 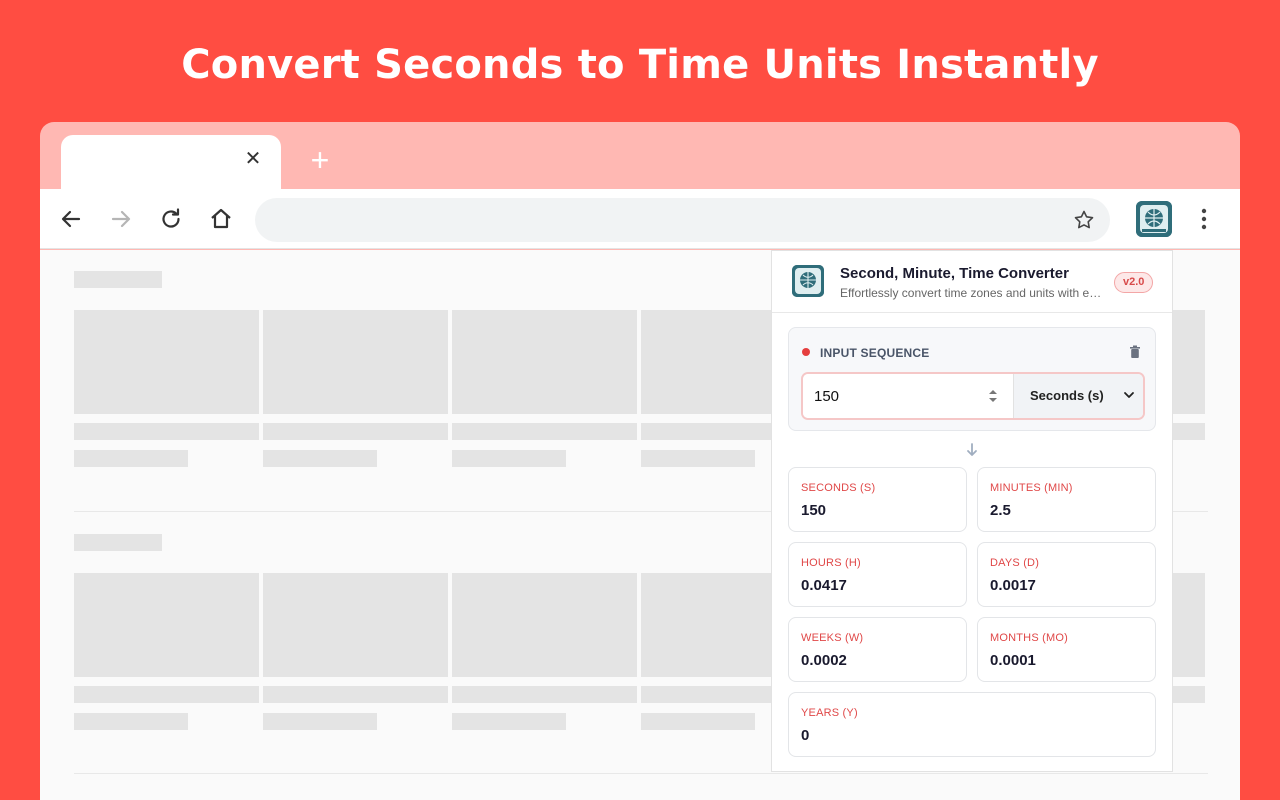 I want to click on result-value: 0, so click(x=805, y=735).